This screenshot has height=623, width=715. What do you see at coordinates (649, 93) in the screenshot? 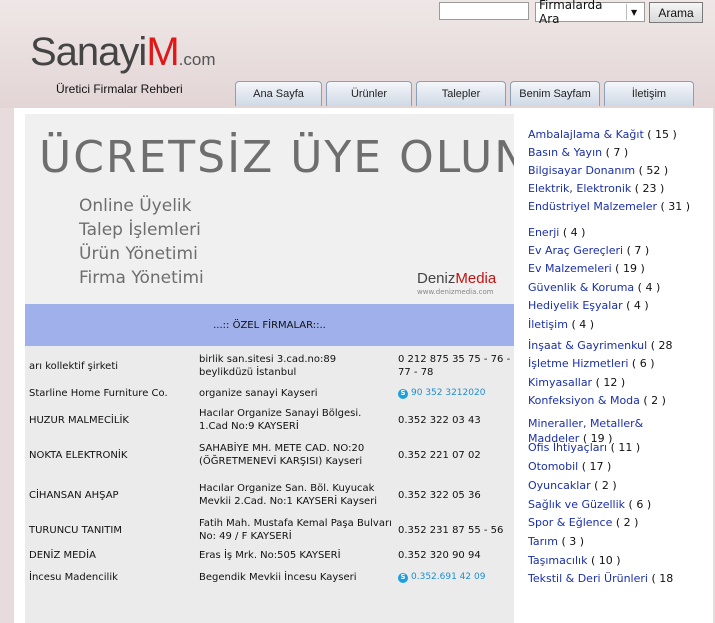
I see `tab-iletisim: İletişim` at bounding box center [649, 93].